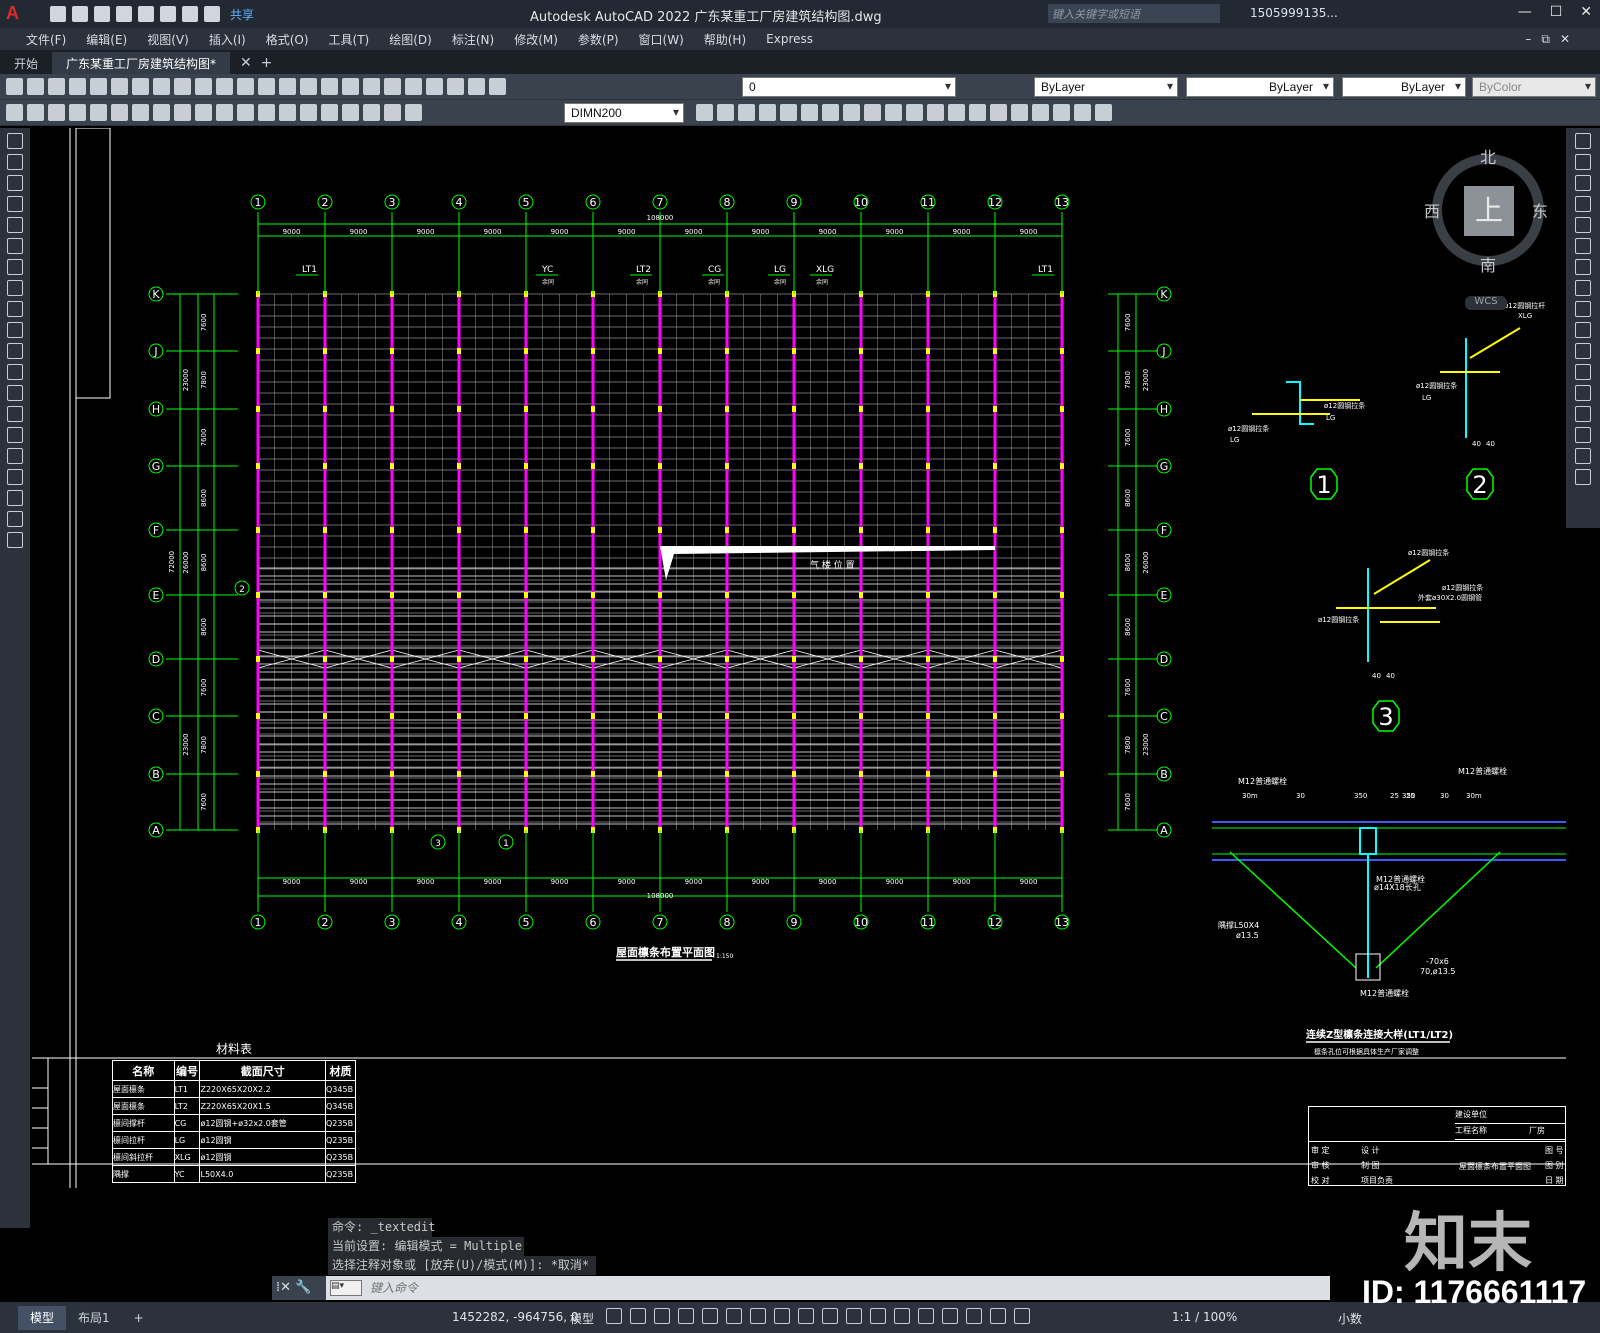  I want to click on viewcube-face: 上, so click(1489, 211).